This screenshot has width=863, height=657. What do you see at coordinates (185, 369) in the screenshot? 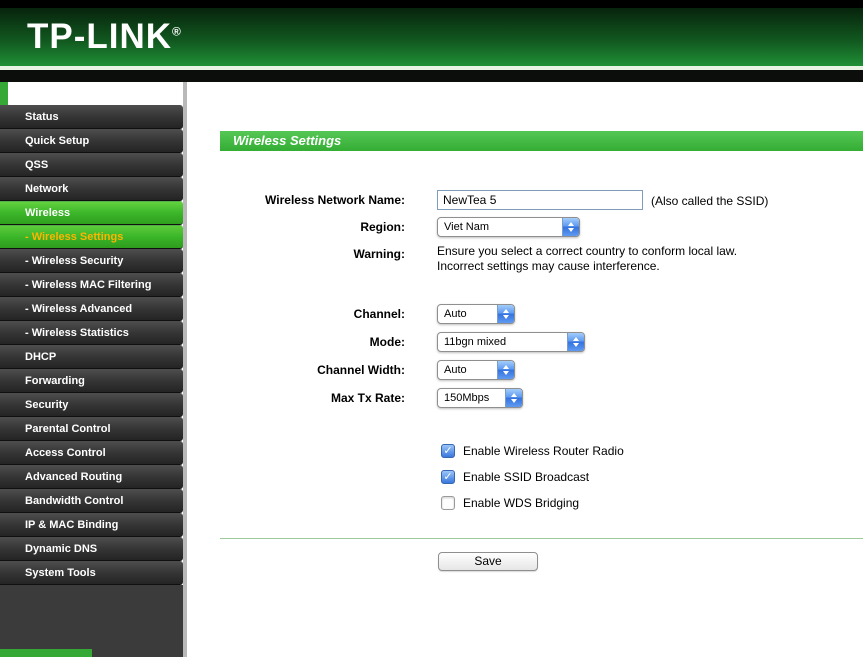
I see `sidebar-shadow` at bounding box center [185, 369].